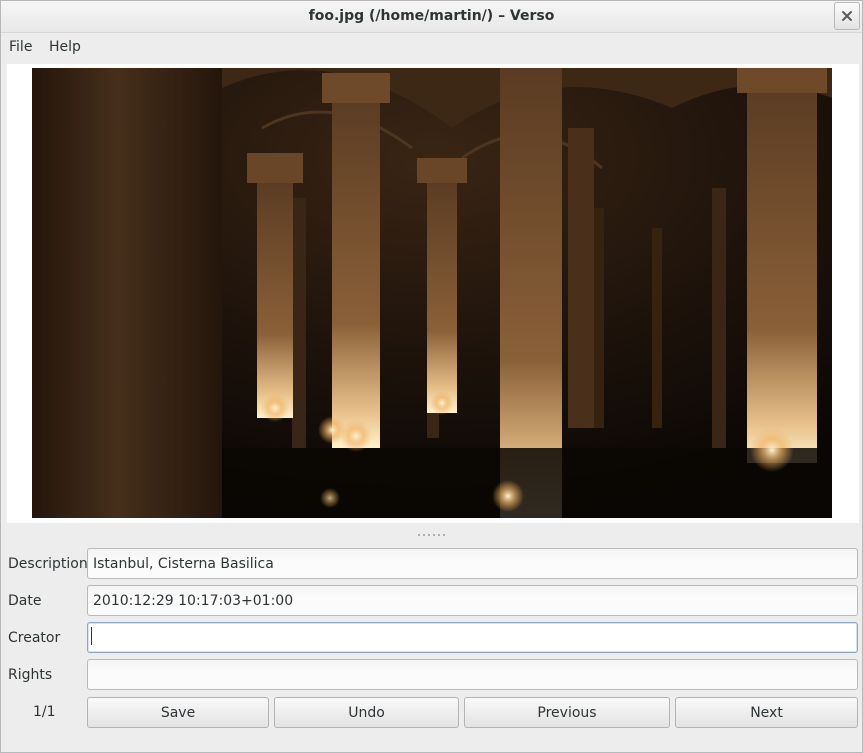  I want to click on date-label: Date, so click(25, 601).